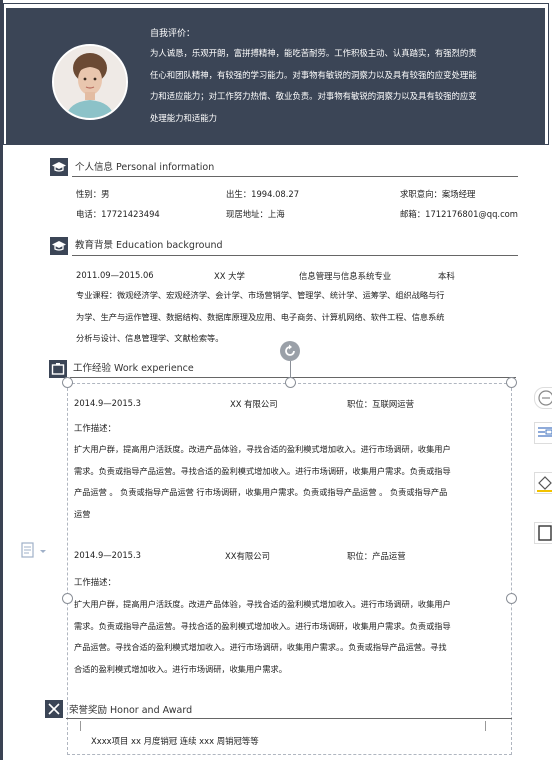 This screenshot has height=760, width=552. What do you see at coordinates (313, 96) in the screenshot?
I see `self-evaluation-line: 力和适应能力；对工作努力热情、敬业负责。对事物有敏锐的洞察力以及具有较强的应变` at bounding box center [313, 96].